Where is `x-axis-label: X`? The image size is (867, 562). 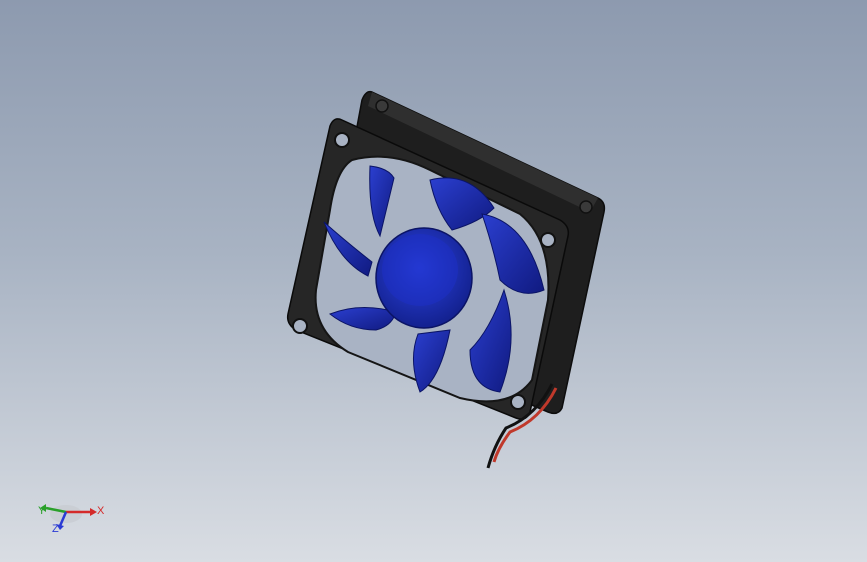
x-axis-label: X is located at coordinates (101, 511).